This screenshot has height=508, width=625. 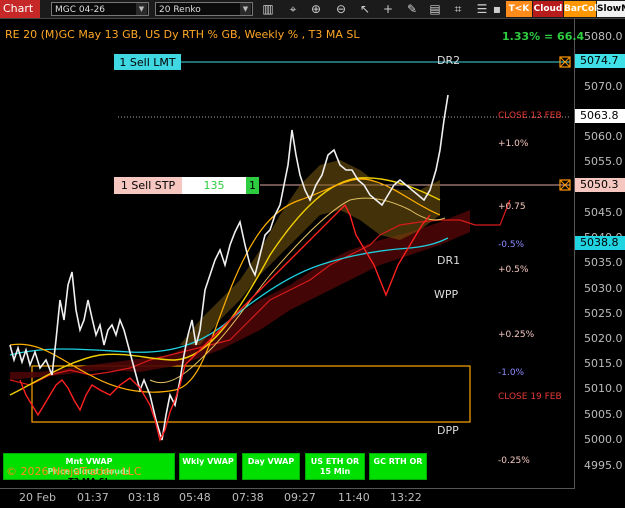 What do you see at coordinates (512, 207) in the screenshot?
I see `pct-label: +0.75` at bounding box center [512, 207].